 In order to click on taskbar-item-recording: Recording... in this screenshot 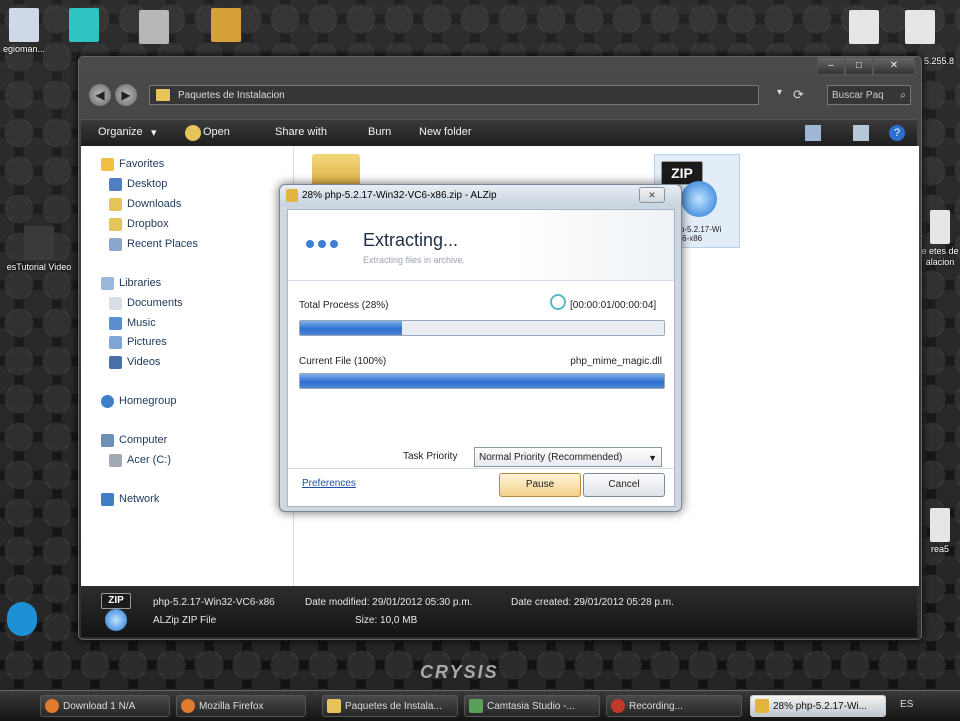, I will do `click(674, 706)`.